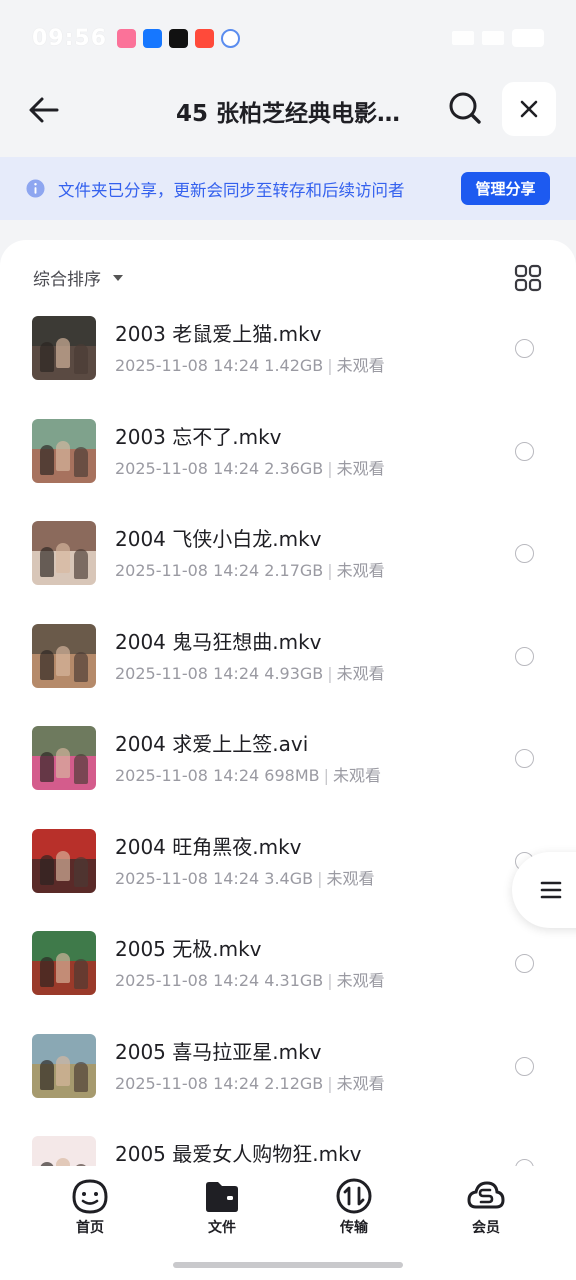  I want to click on sort-dropdown: 综合排序, so click(78, 277).